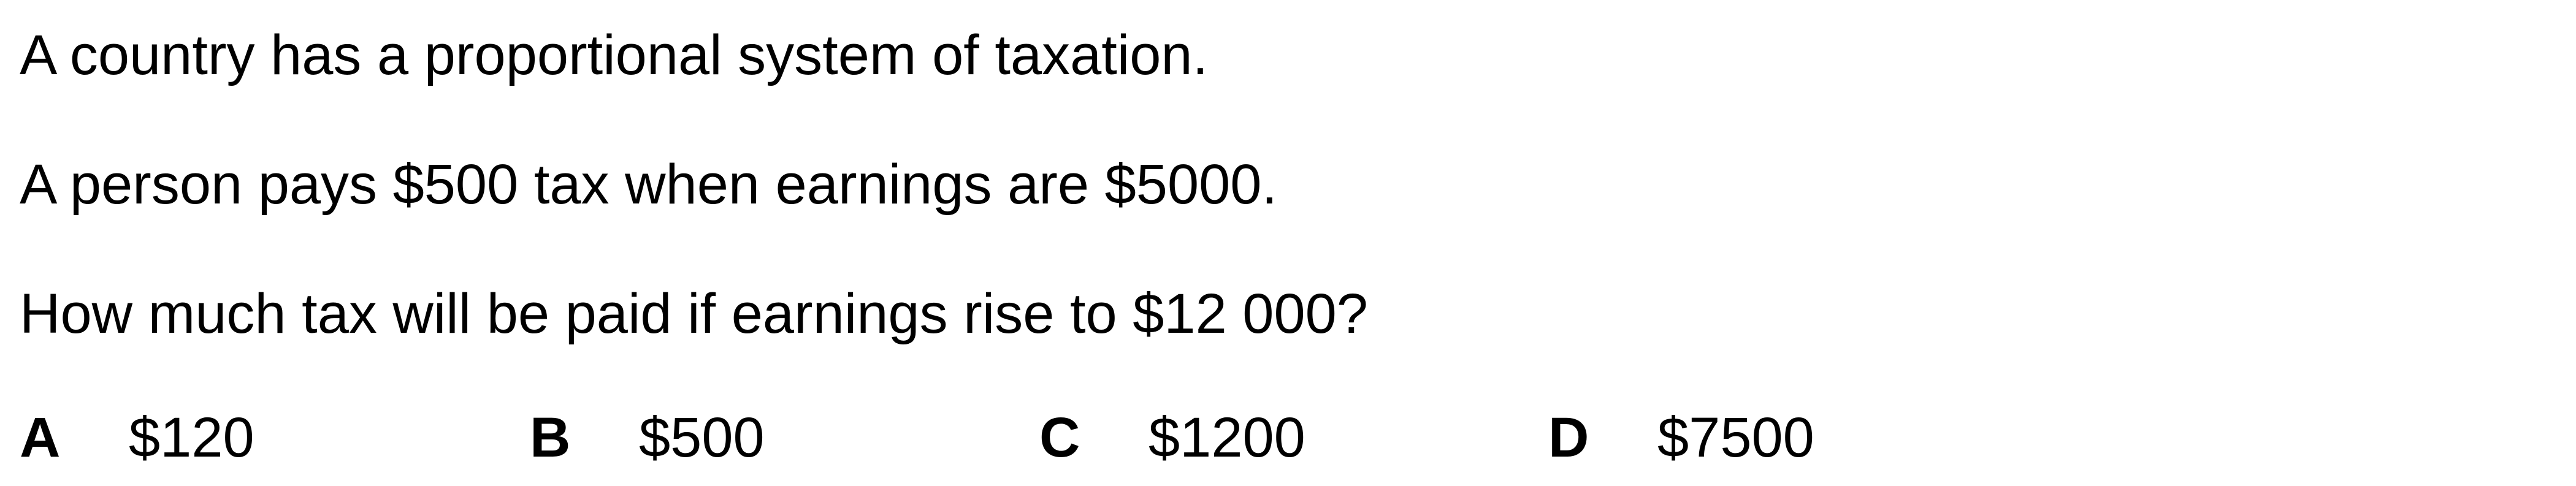  What do you see at coordinates (1226, 437) in the screenshot?
I see `option-value: $1200` at bounding box center [1226, 437].